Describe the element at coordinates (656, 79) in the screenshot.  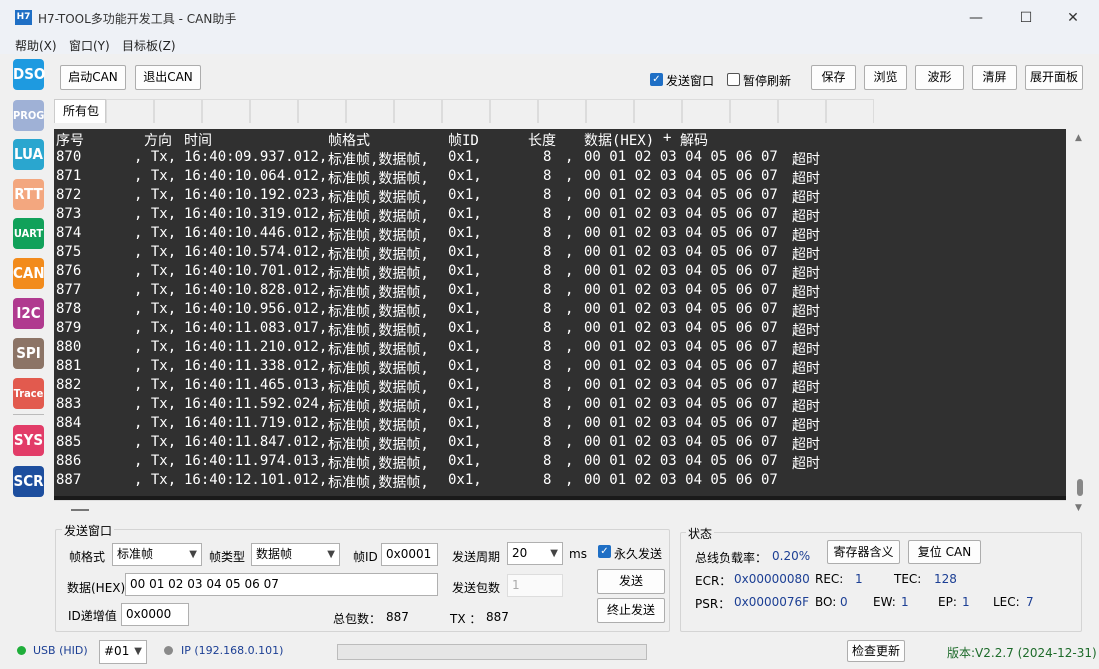
I see `send-window-checkbox: ✓` at that location.